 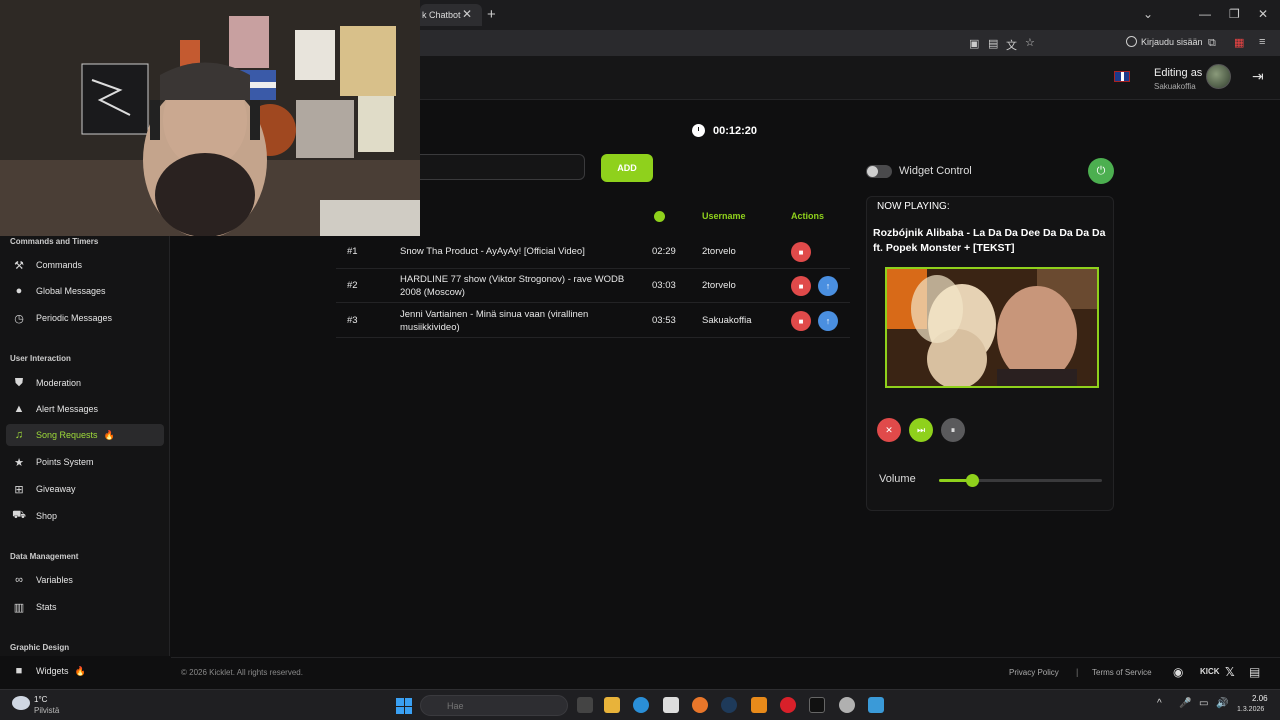 What do you see at coordinates (972, 480) in the screenshot?
I see `volume-slider-handle` at bounding box center [972, 480].